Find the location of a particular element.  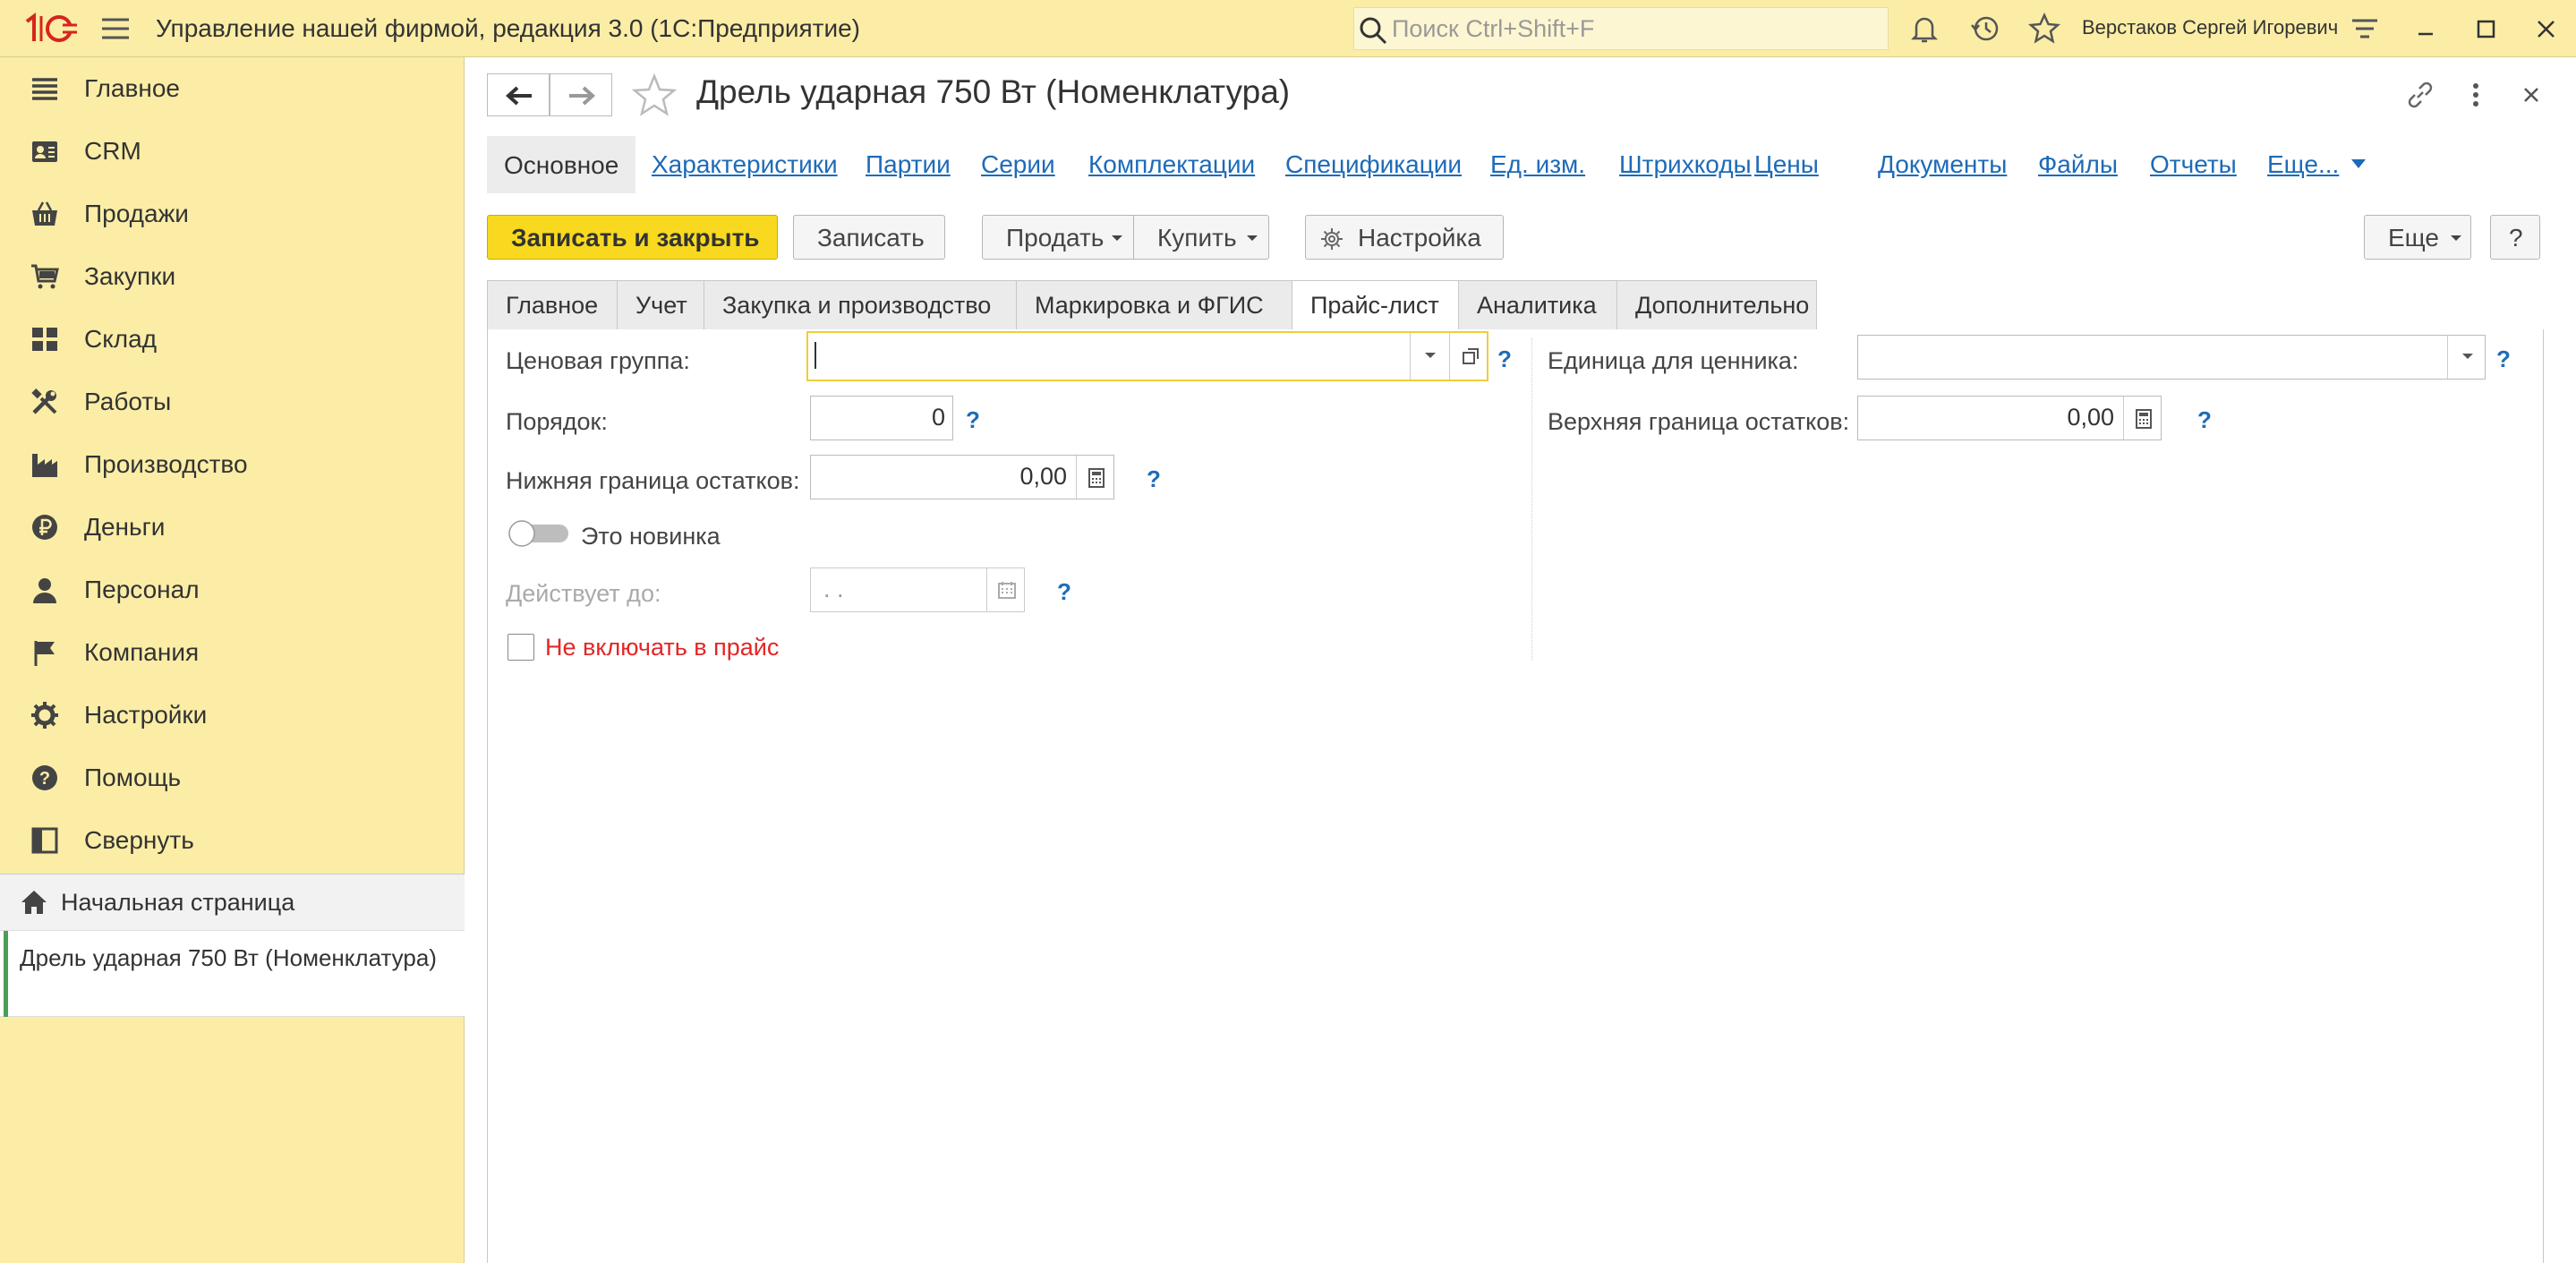

tab-accounting: Учет is located at coordinates (660, 305).